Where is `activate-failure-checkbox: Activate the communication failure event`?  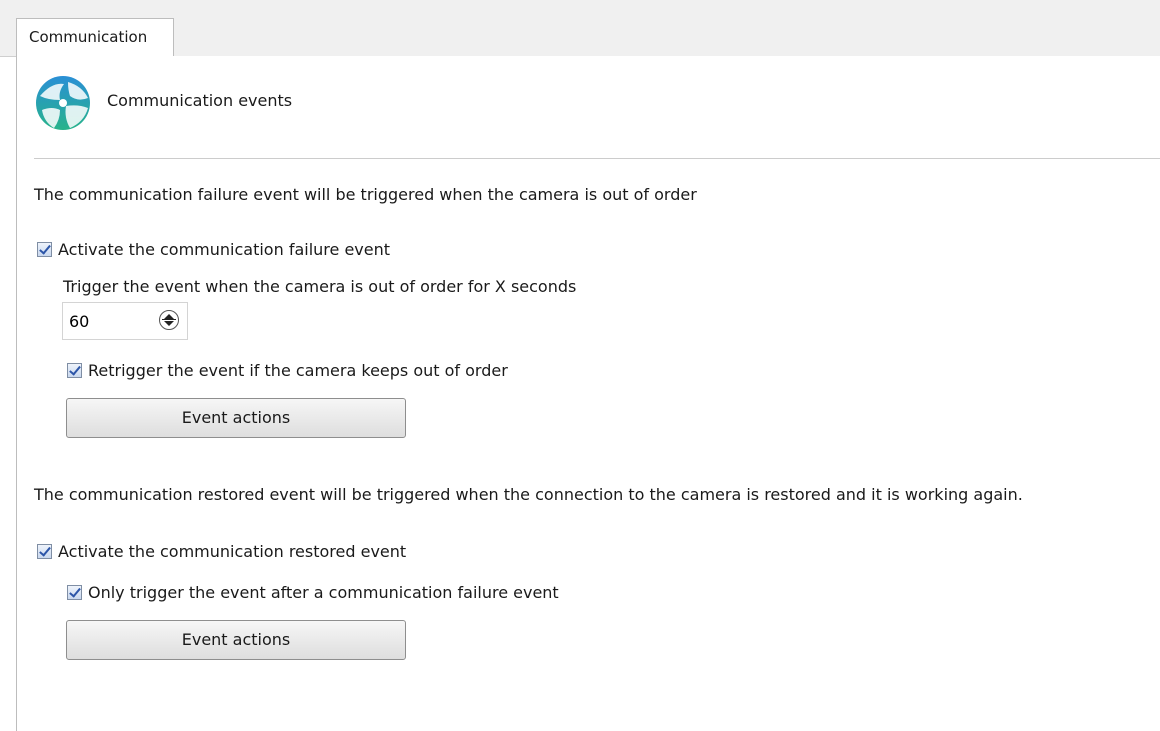
activate-failure-checkbox: Activate the communication failure event is located at coordinates (213, 249).